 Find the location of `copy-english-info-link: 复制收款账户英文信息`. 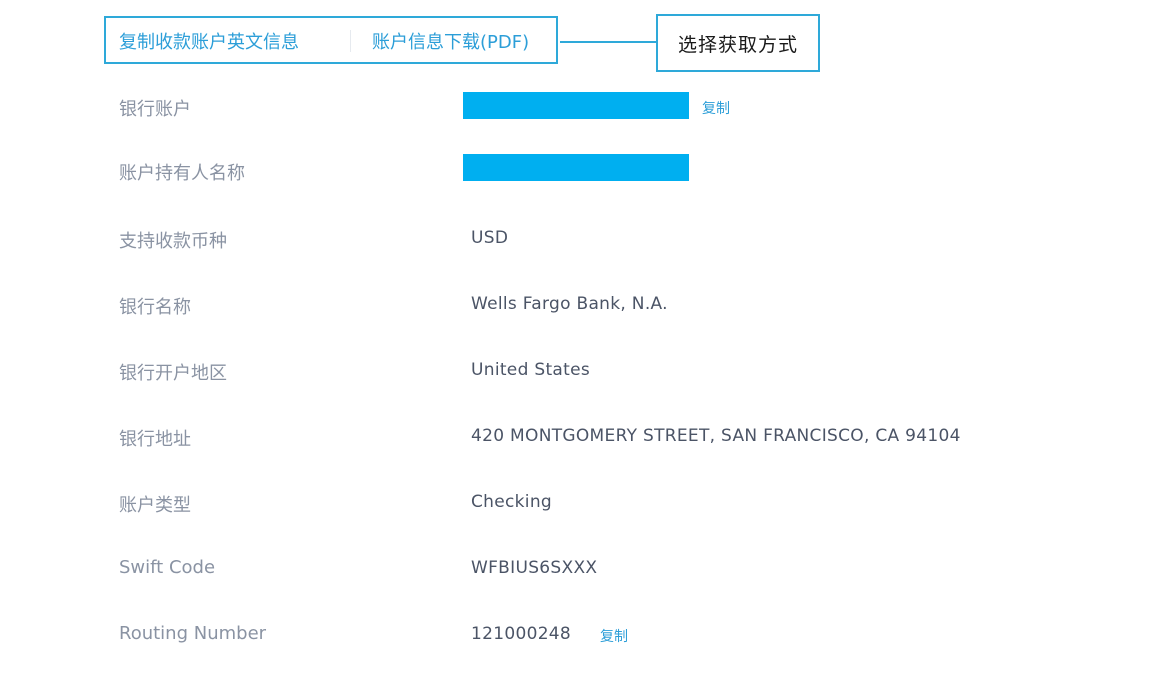

copy-english-info-link: 复制收款账户英文信息 is located at coordinates (209, 41).